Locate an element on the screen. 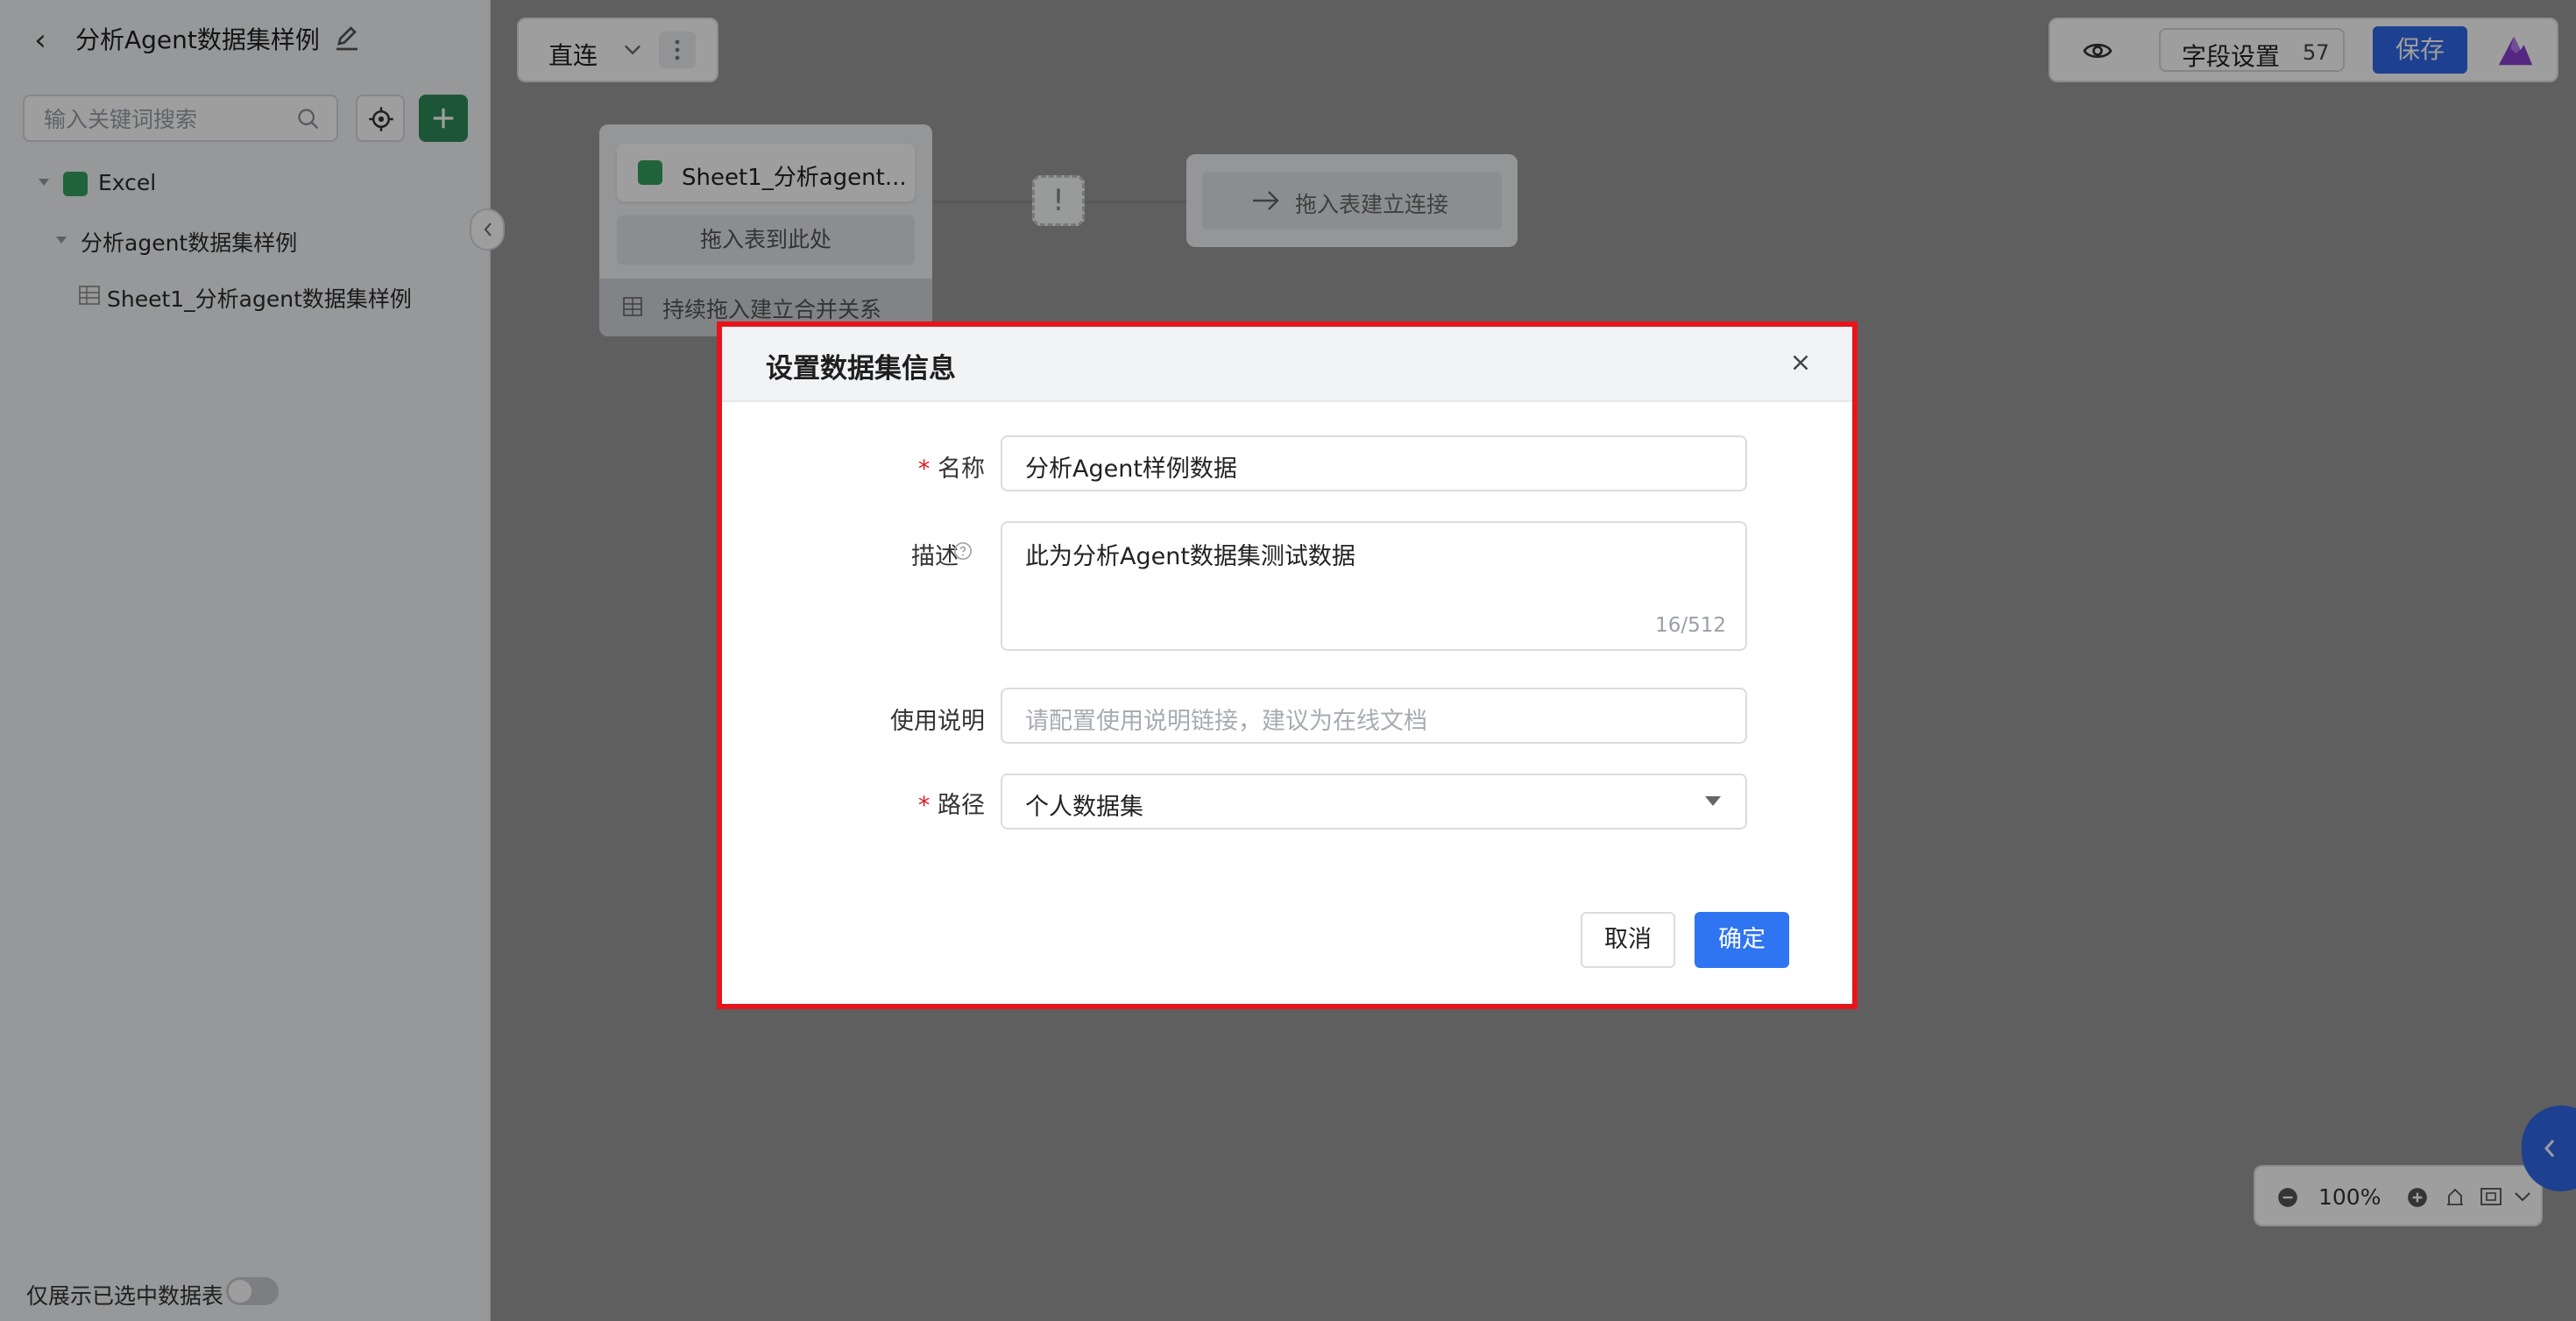 The height and width of the screenshot is (1321, 2576). usage-input: 请配置使用说明链接，建议为在线文档 is located at coordinates (1374, 716).